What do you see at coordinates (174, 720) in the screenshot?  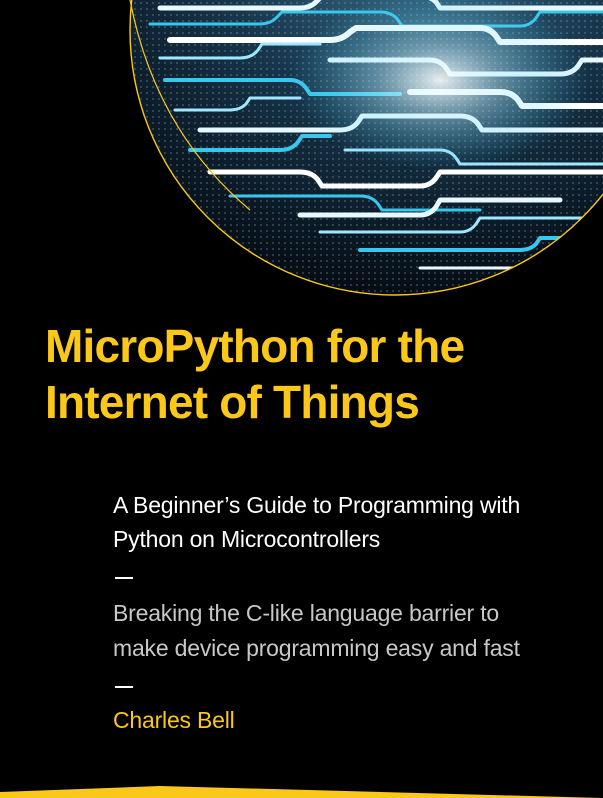 I see `book-author: Charles Bell` at bounding box center [174, 720].